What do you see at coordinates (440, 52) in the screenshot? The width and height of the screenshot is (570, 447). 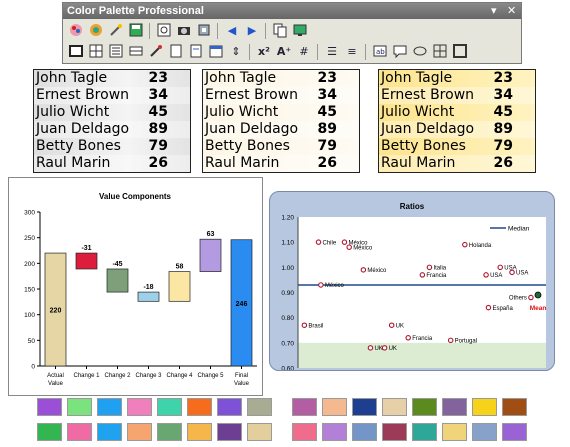 I see `border-grid-icon` at bounding box center [440, 52].